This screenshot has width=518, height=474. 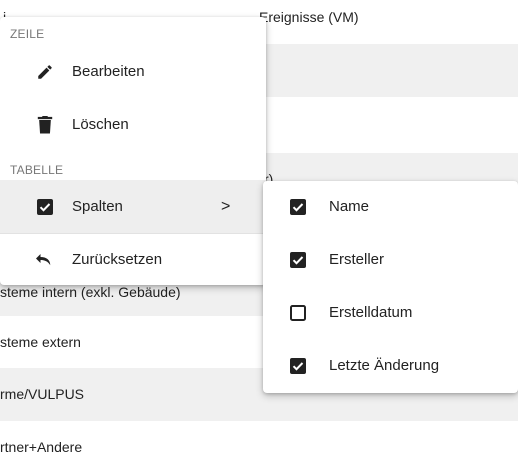 I want to click on section-header-row: ZEILE, so click(x=27, y=34).